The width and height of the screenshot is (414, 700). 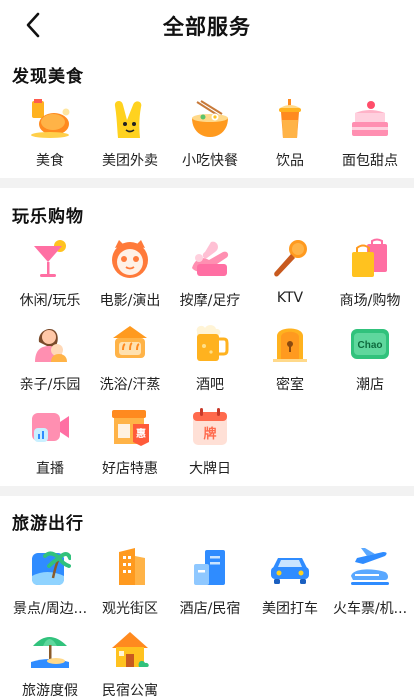 What do you see at coordinates (130, 691) in the screenshot?
I see `item-label: 民宿公寓` at bounding box center [130, 691].